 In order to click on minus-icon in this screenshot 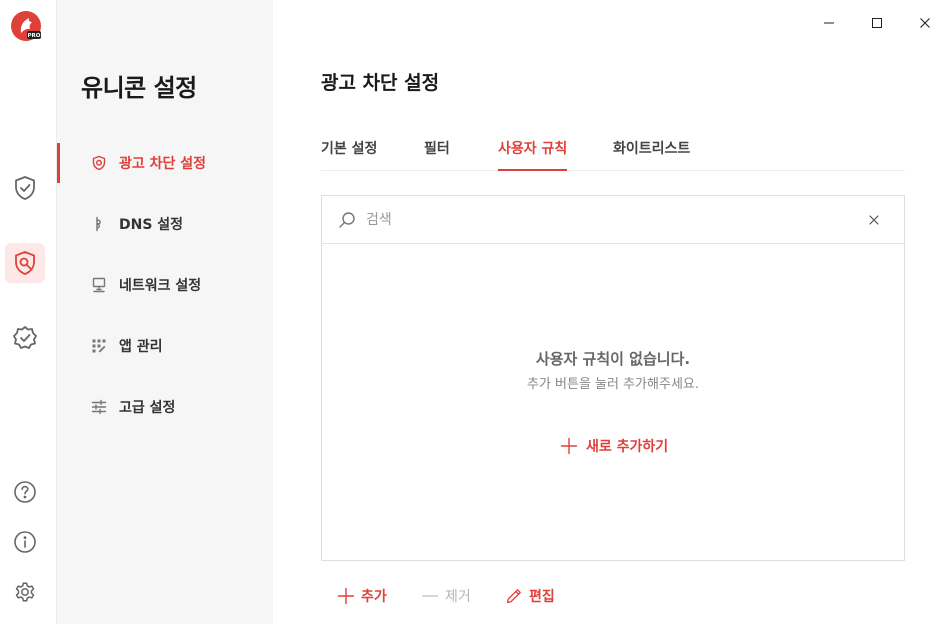, I will do `click(430, 596)`.